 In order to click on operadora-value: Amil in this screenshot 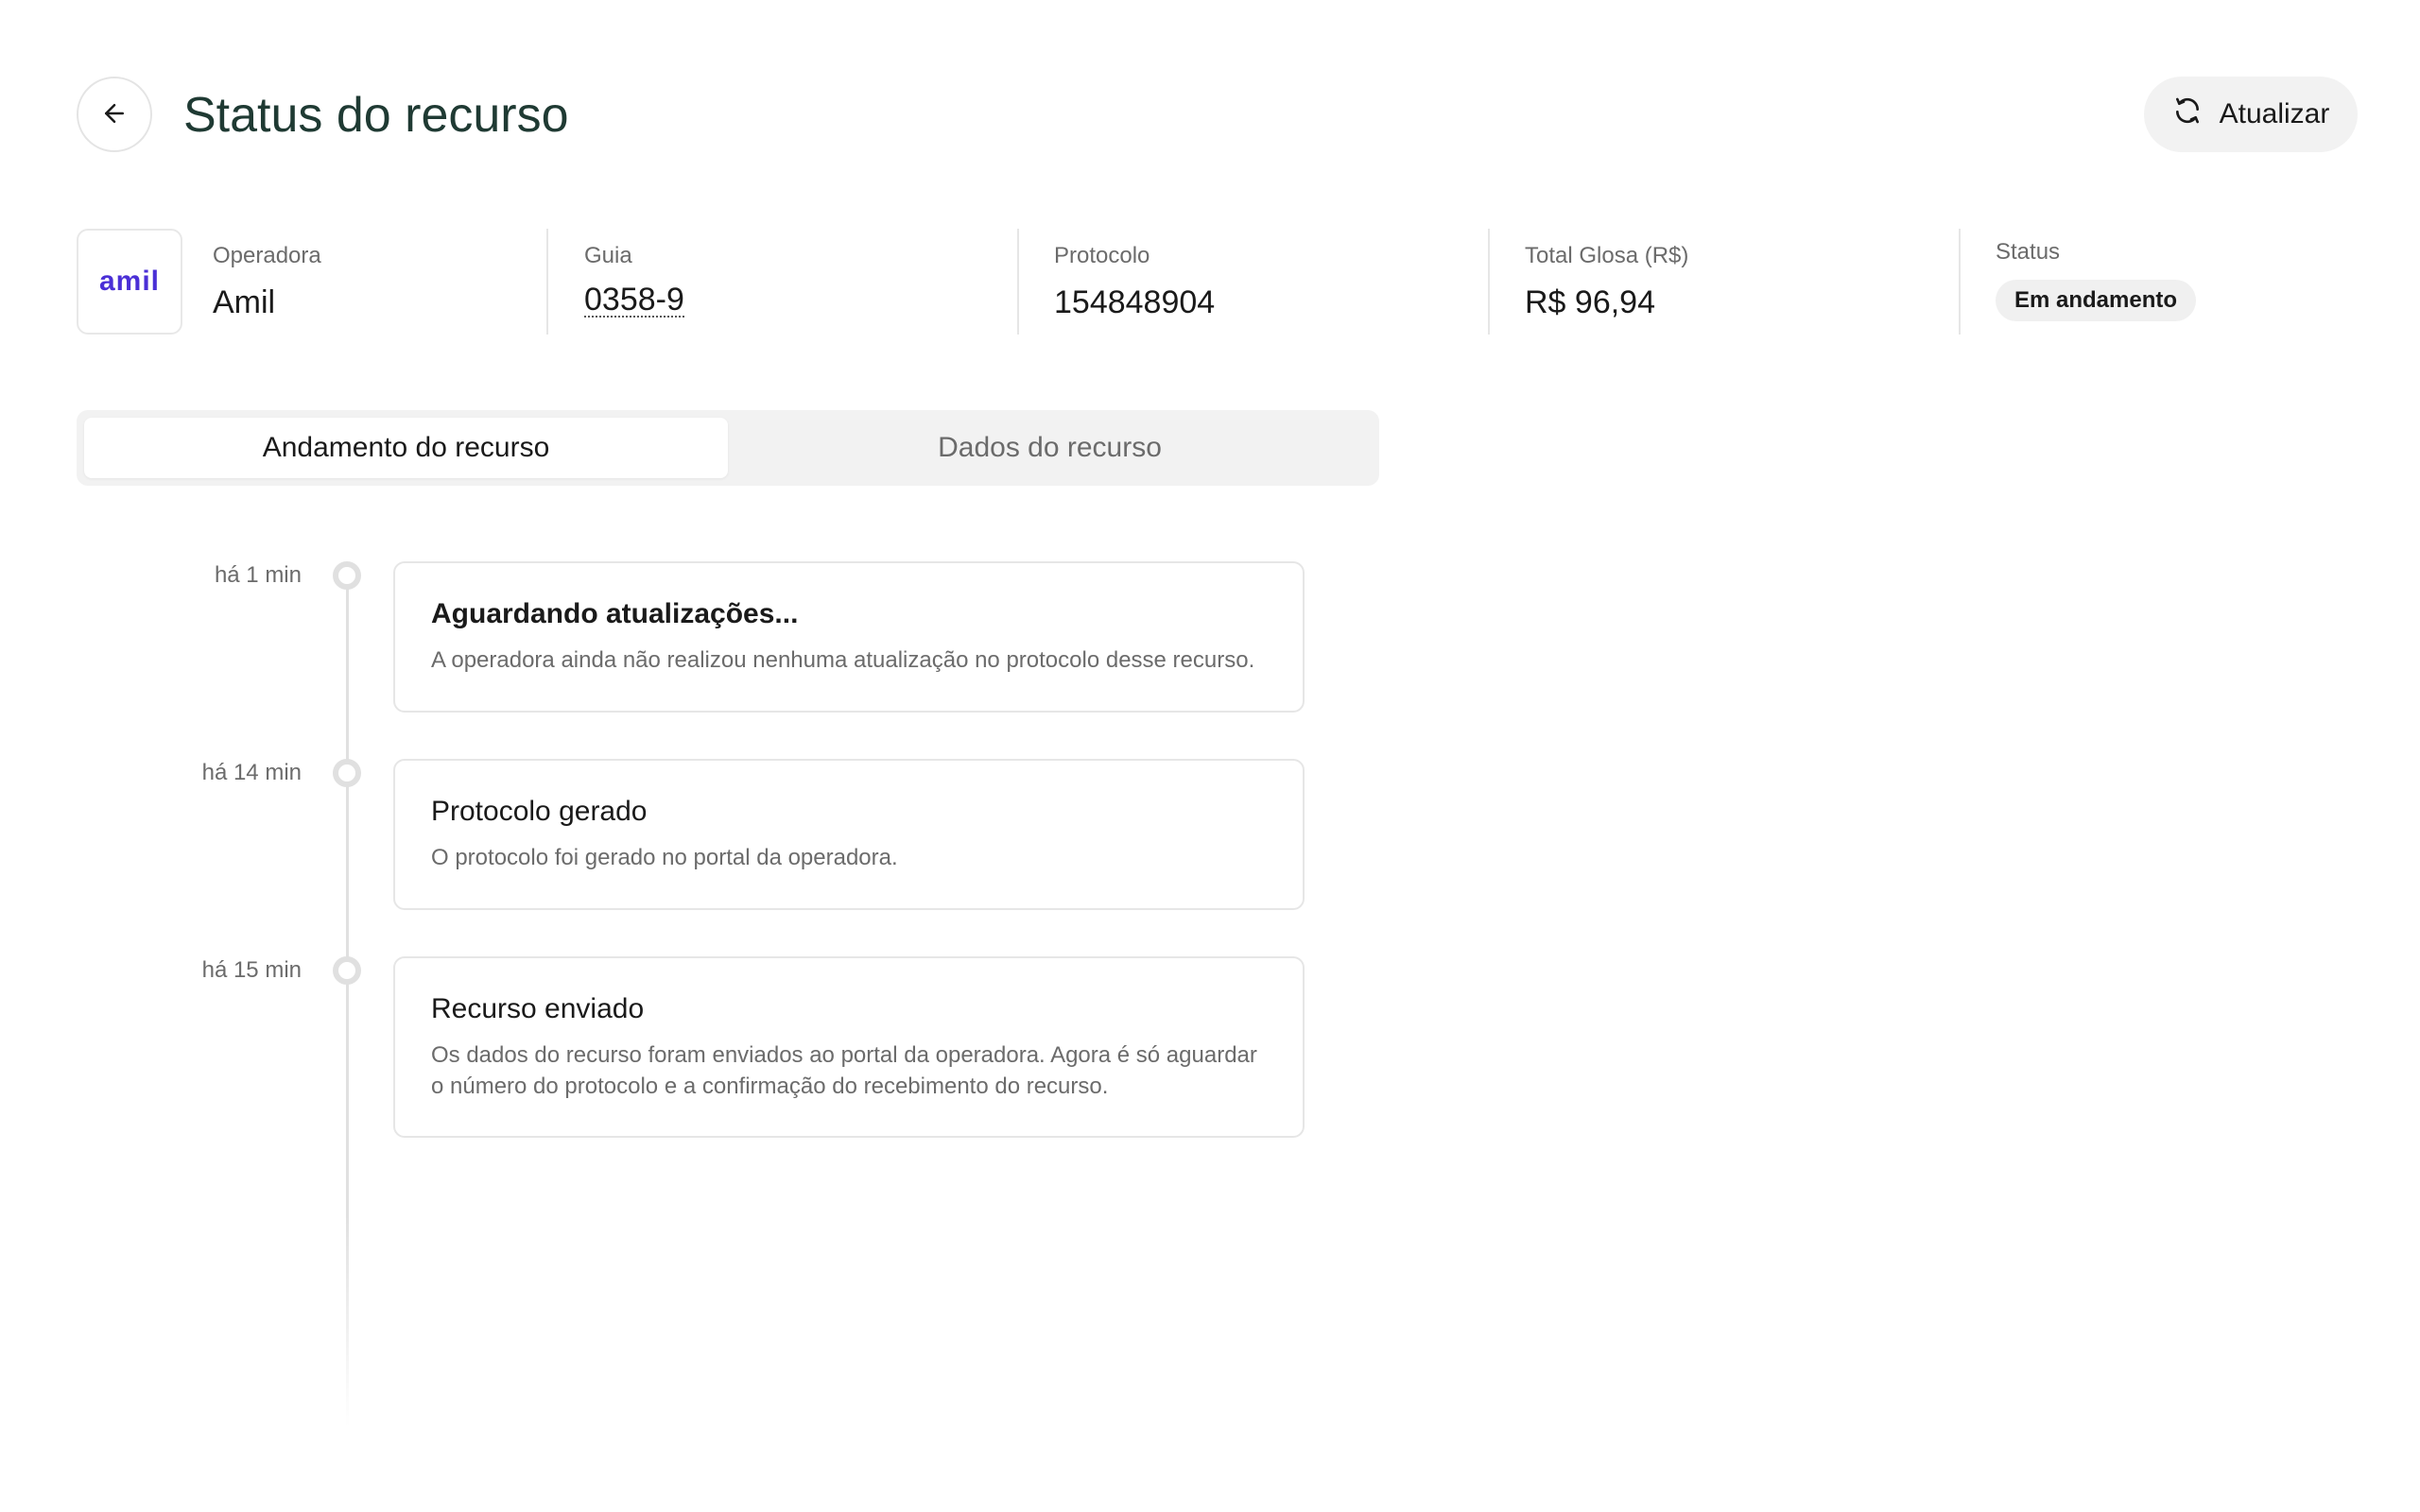, I will do `click(245, 302)`.